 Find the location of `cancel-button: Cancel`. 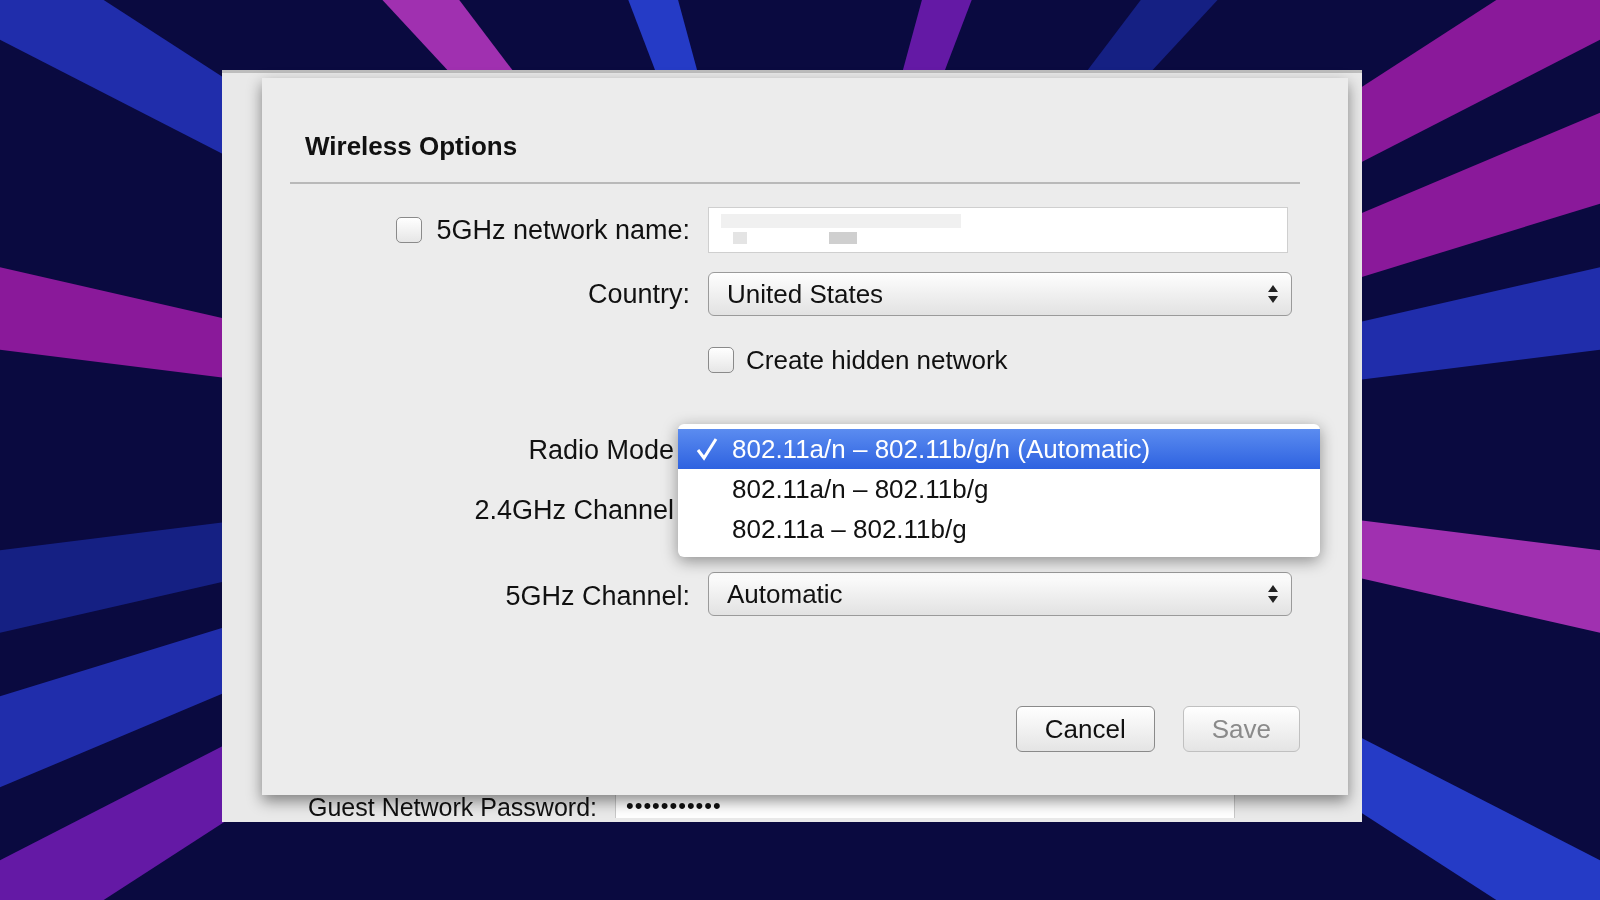

cancel-button: Cancel is located at coordinates (1085, 729).